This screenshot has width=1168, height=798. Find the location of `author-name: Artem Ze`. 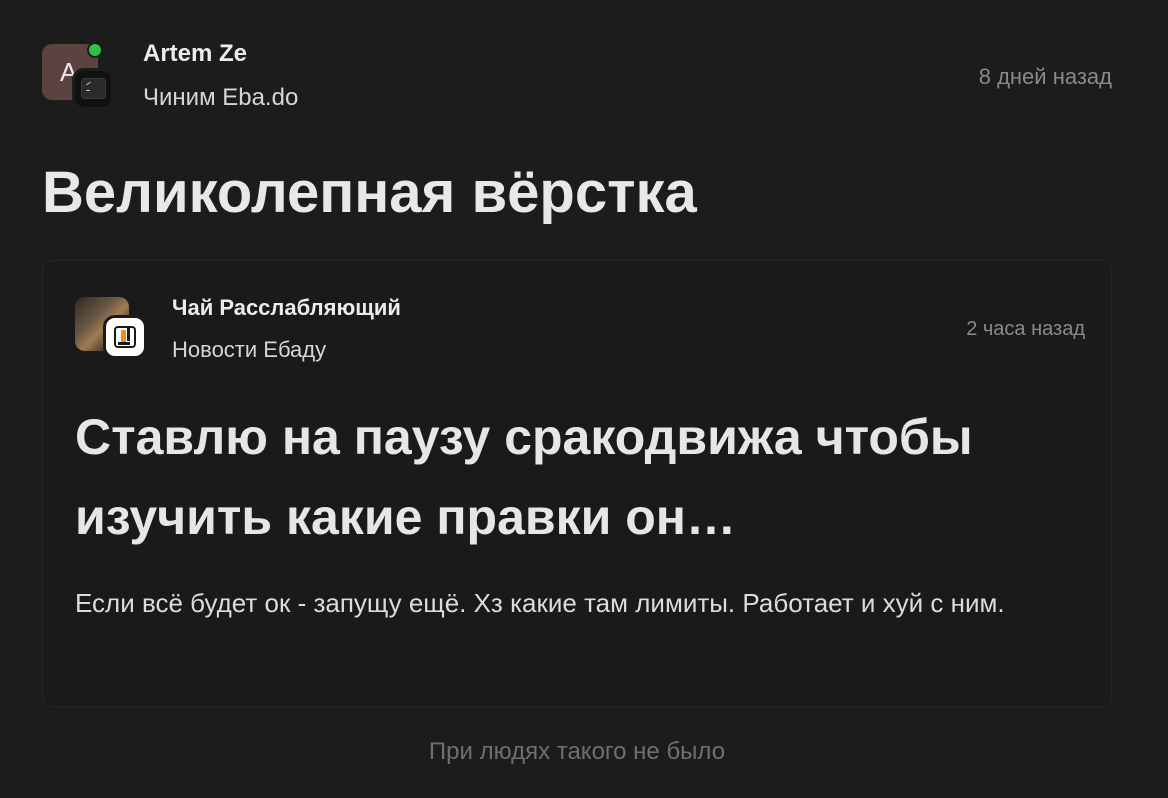

author-name: Artem Ze is located at coordinates (195, 54).